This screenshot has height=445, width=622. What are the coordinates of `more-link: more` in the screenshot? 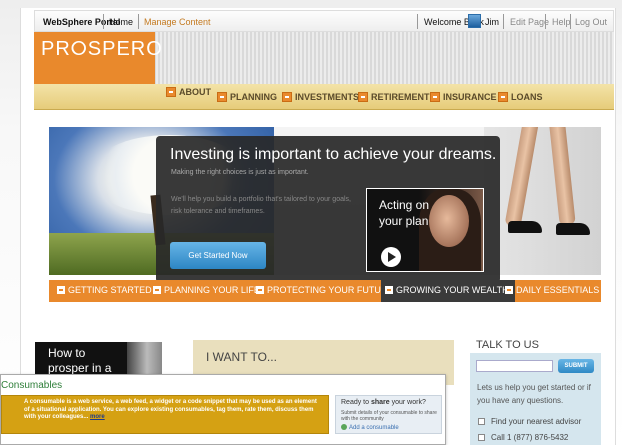 It's located at (97, 417).